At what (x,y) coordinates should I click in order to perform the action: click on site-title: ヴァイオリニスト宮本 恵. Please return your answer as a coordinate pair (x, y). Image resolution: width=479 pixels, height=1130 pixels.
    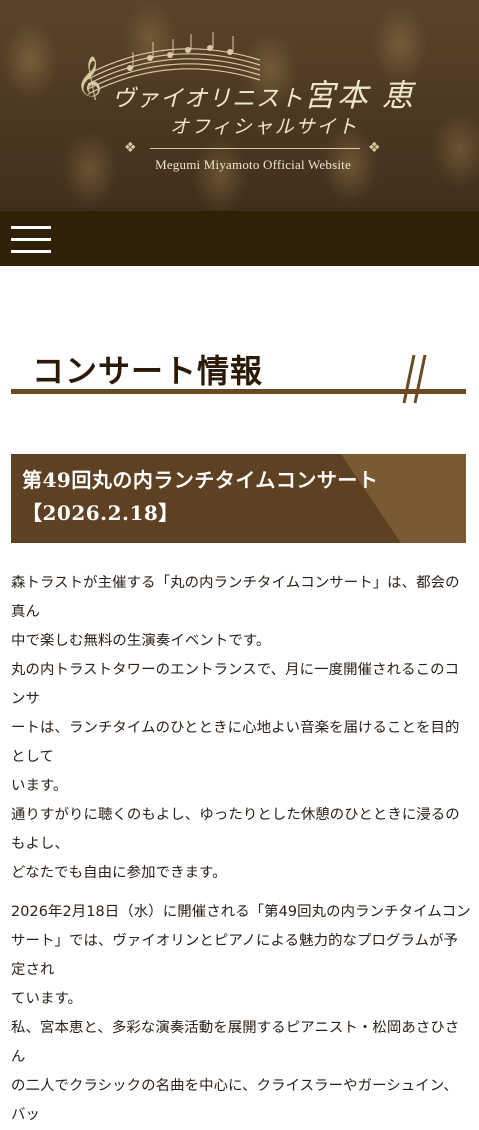
    Looking at the image, I should click on (263, 92).